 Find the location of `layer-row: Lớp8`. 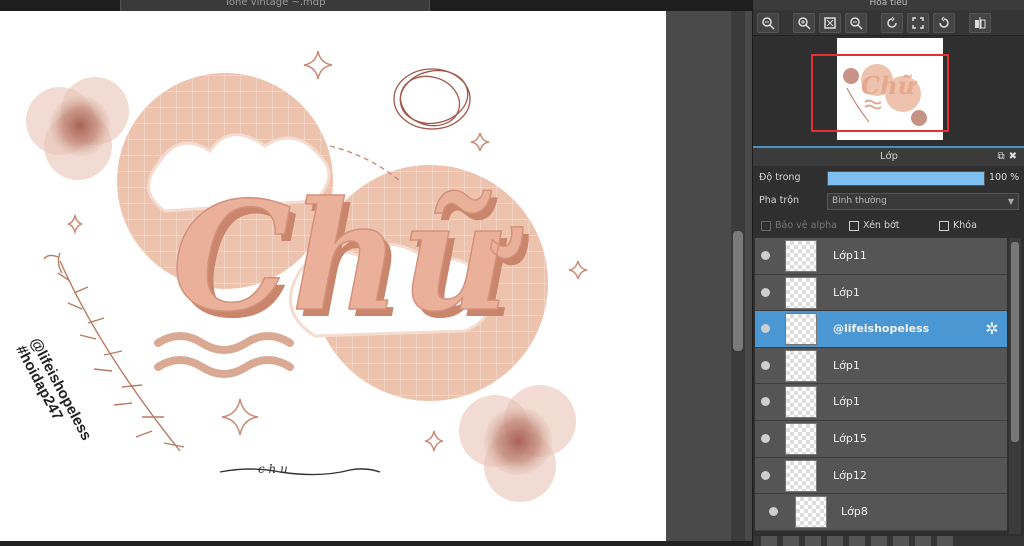

layer-row: Lớp8 is located at coordinates (881, 512).